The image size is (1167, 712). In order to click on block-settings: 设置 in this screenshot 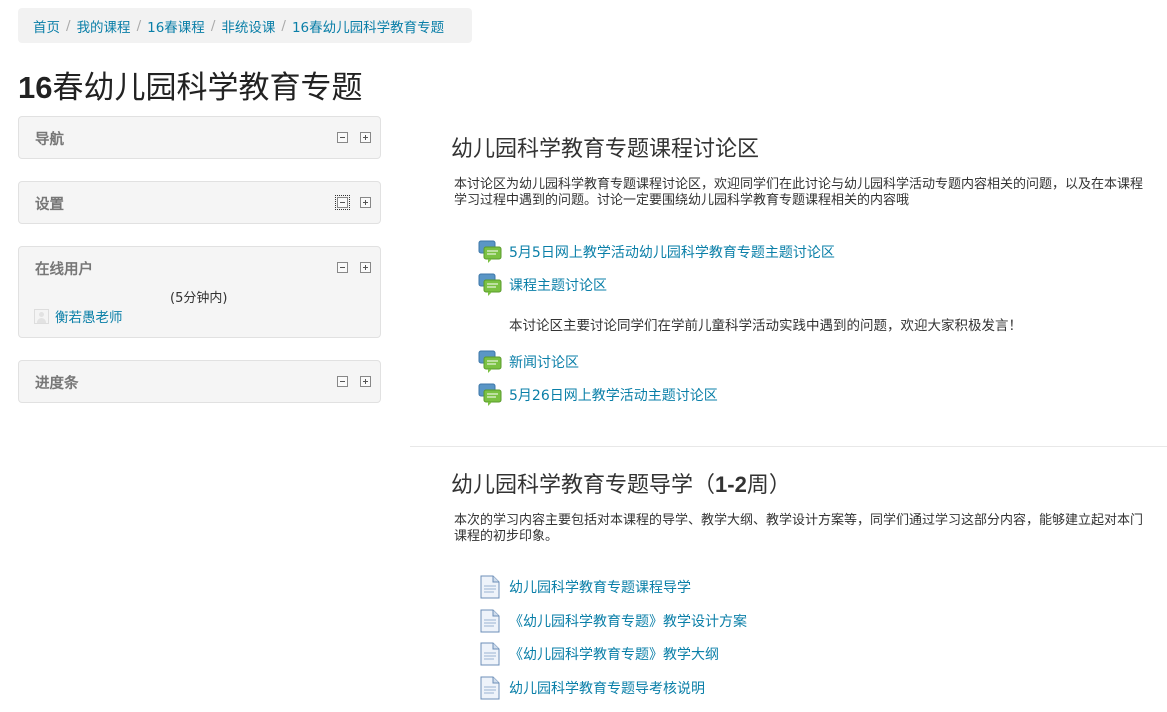, I will do `click(199, 202)`.